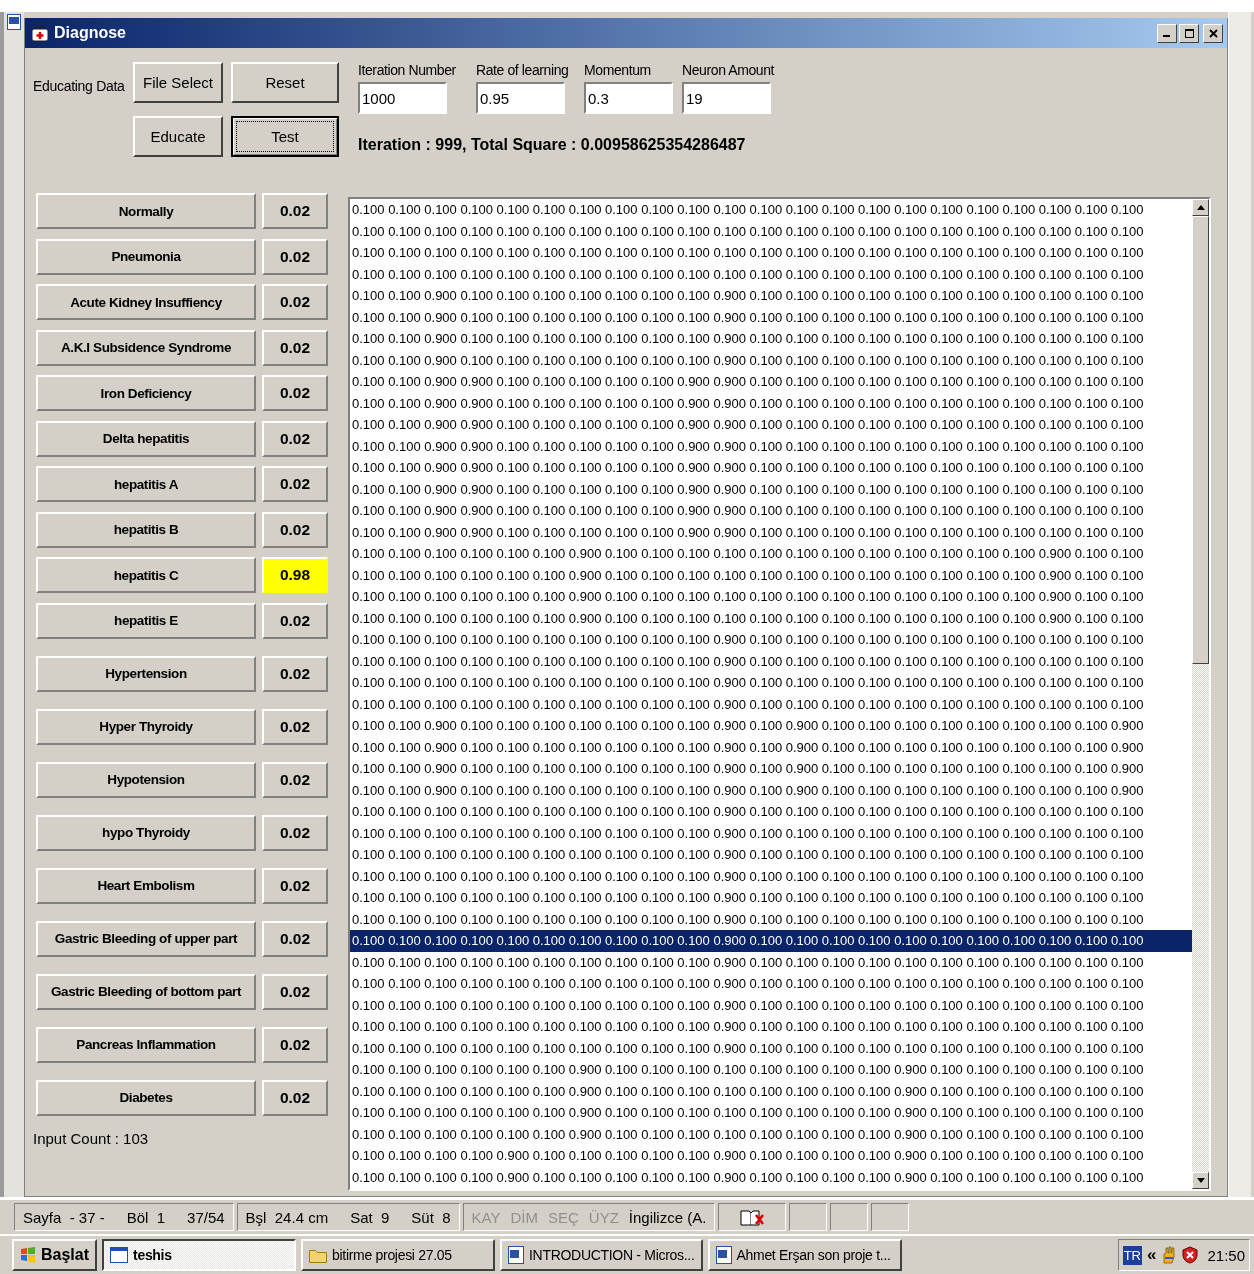 The width and height of the screenshot is (1254, 1274). Describe the element at coordinates (146, 991) in the screenshot. I see `diagnosis-button: Gastric Bleeding of bottom part` at that location.